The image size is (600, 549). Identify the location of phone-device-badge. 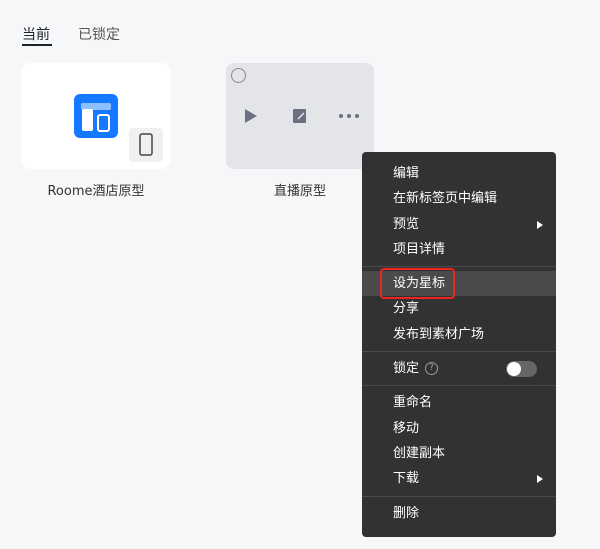
(146, 145).